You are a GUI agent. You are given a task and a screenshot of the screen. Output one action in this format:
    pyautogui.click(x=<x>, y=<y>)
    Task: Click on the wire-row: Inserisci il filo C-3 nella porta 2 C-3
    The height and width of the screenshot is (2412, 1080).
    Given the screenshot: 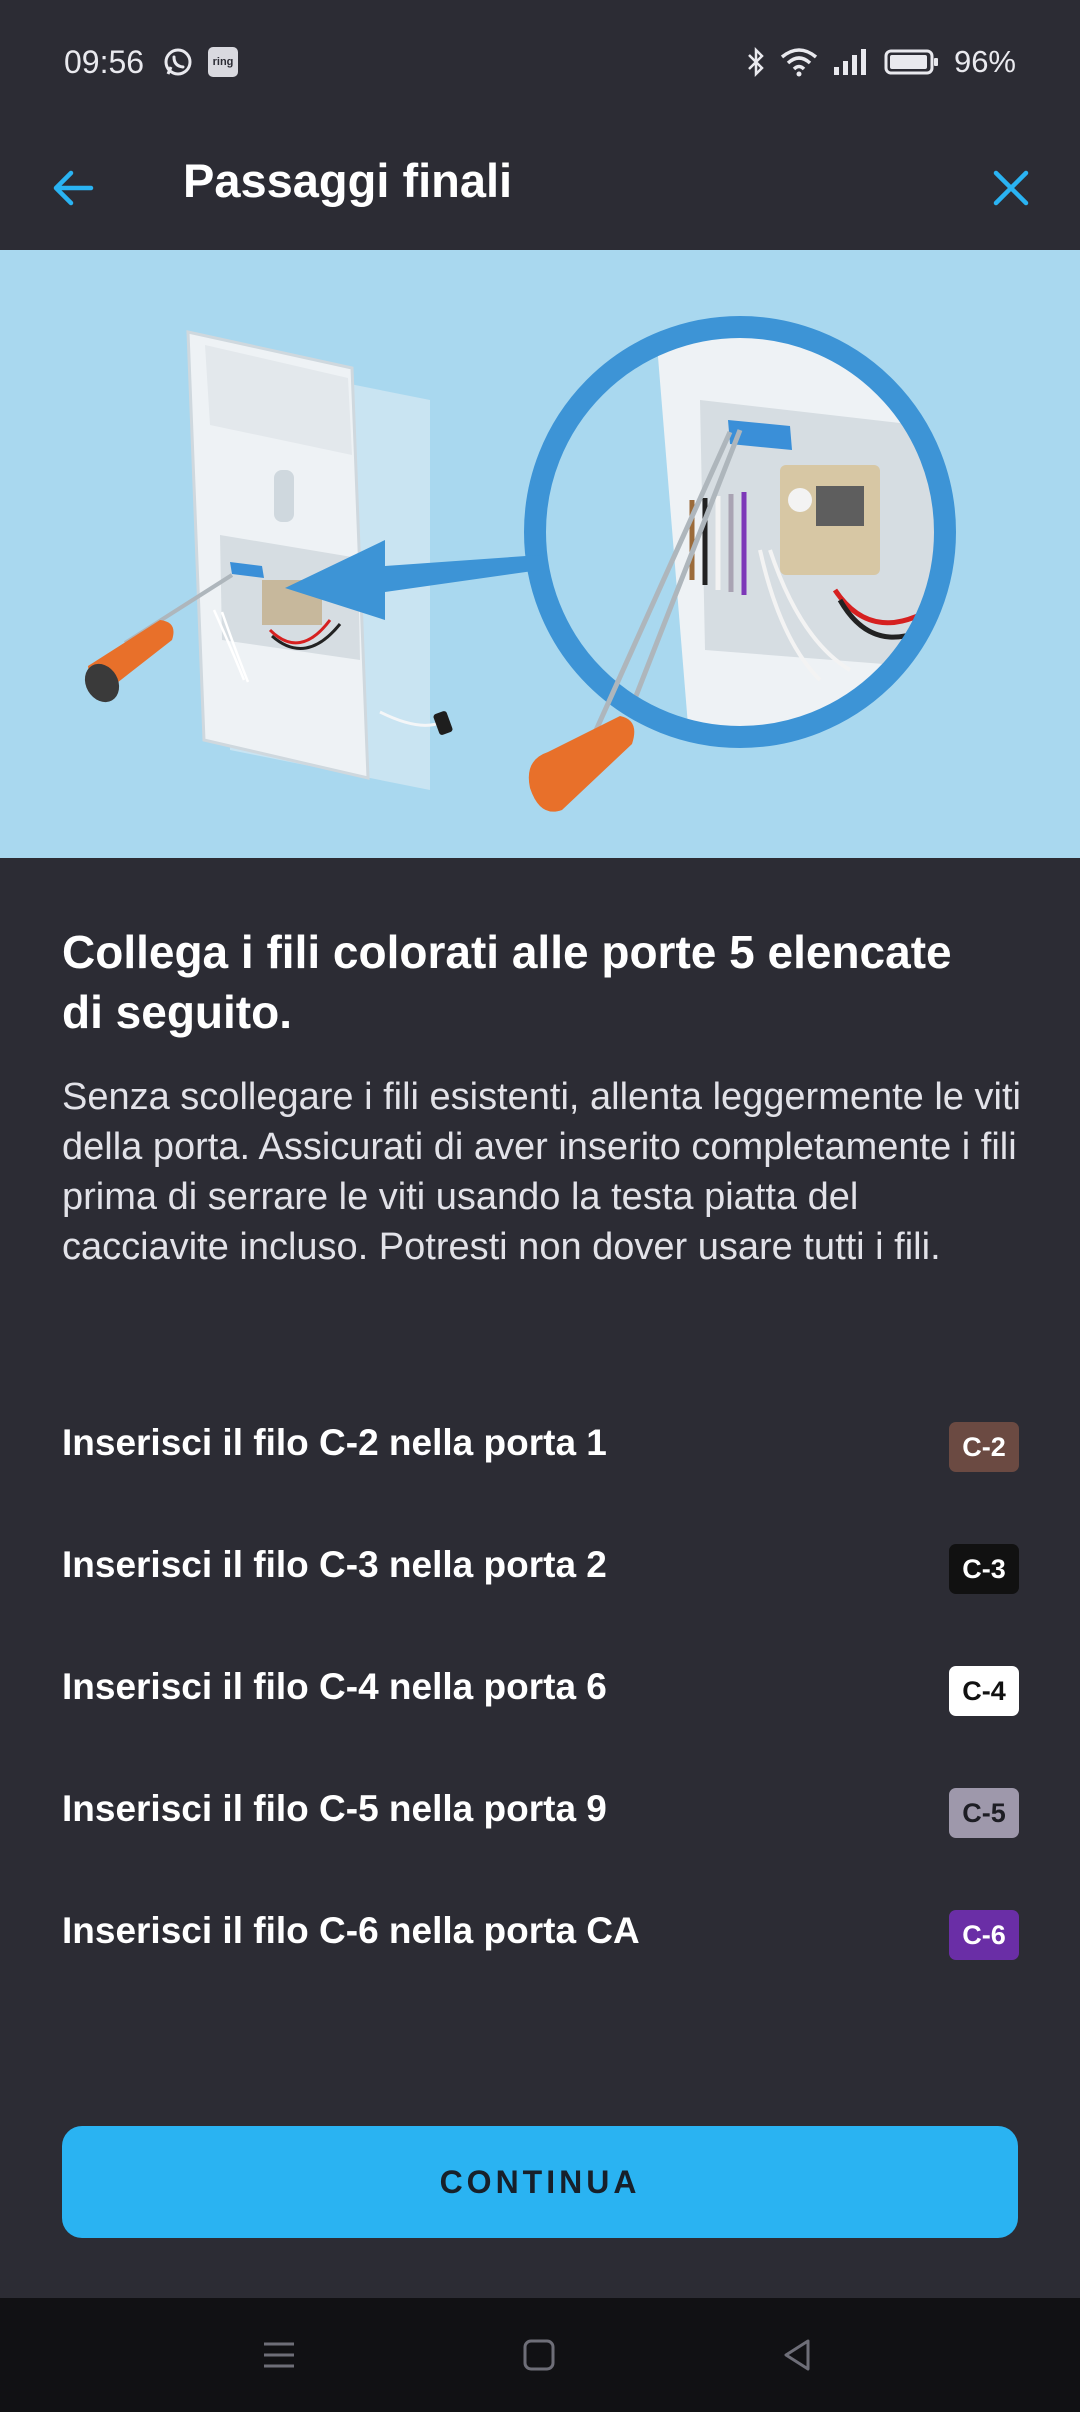 What is the action you would take?
    pyautogui.click(x=540, y=1571)
    